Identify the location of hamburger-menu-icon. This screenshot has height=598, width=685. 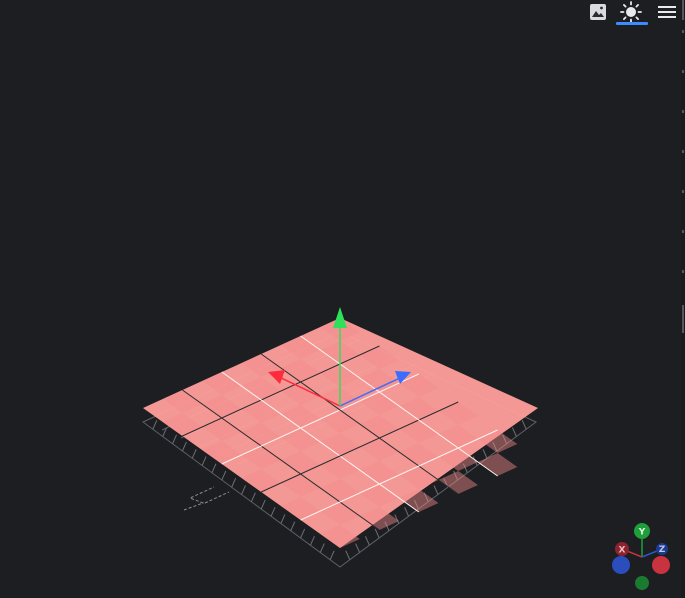
(667, 12).